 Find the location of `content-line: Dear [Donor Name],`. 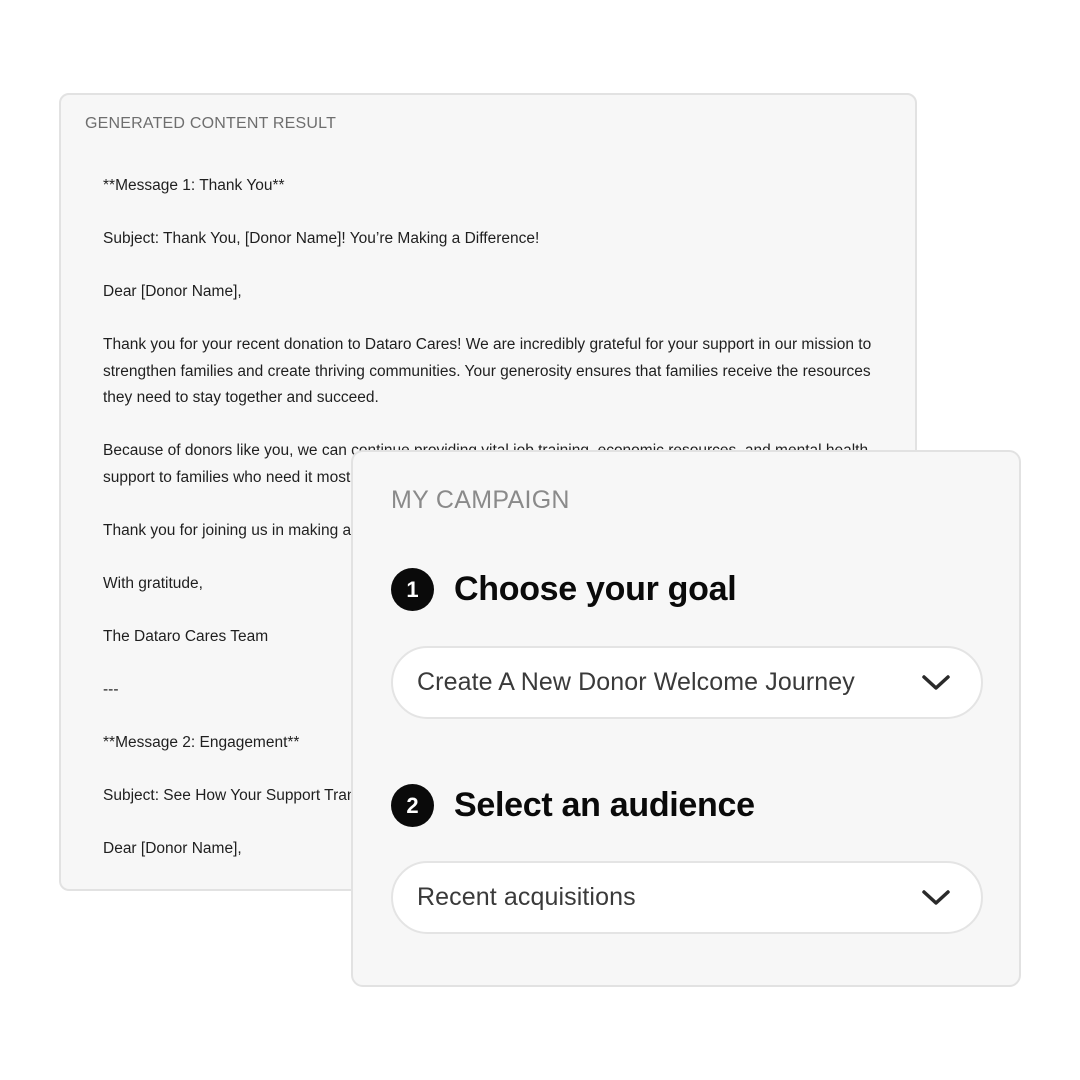

content-line: Dear [Donor Name], is located at coordinates (172, 291).